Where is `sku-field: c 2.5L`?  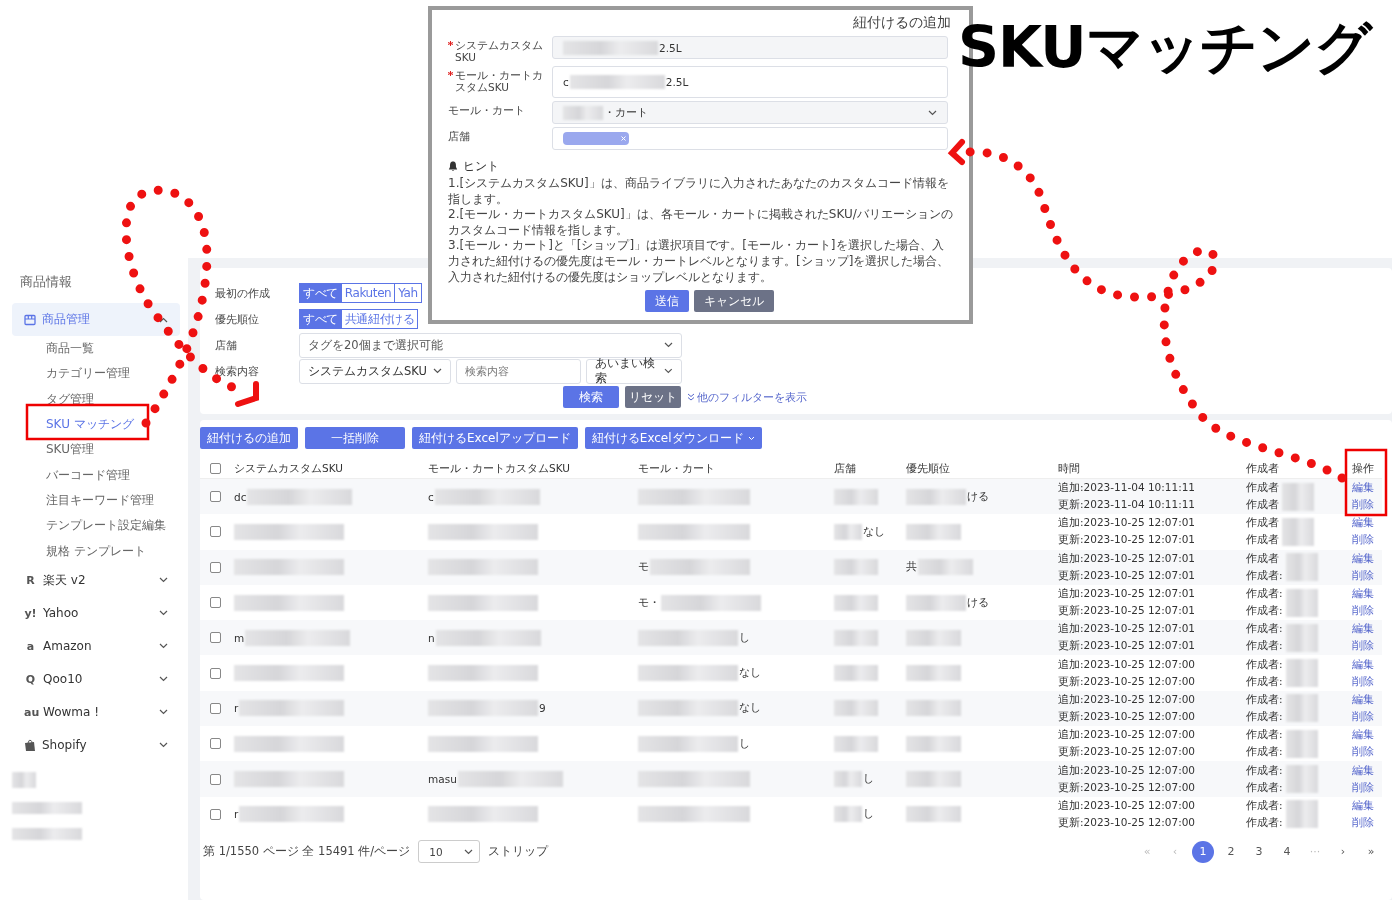
sku-field: c 2.5L is located at coordinates (750, 82).